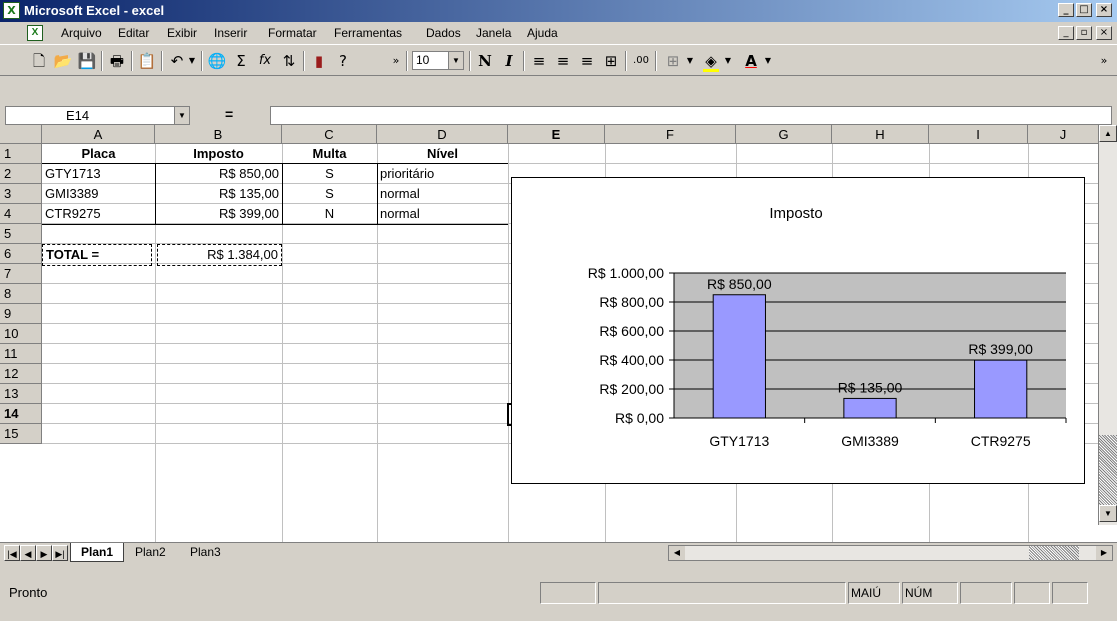 This screenshot has width=1117, height=621. I want to click on undo-icon: ↶, so click(177, 61).